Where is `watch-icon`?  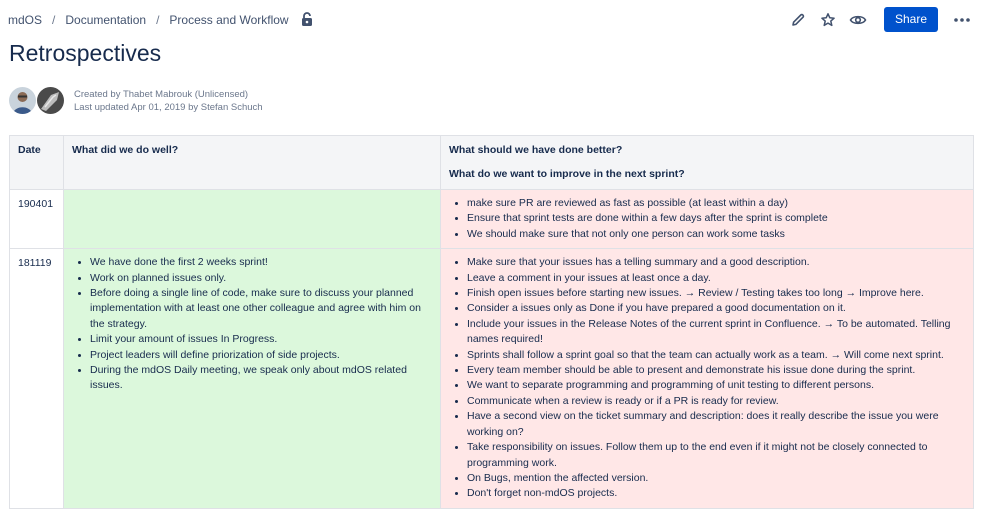
watch-icon is located at coordinates (858, 20).